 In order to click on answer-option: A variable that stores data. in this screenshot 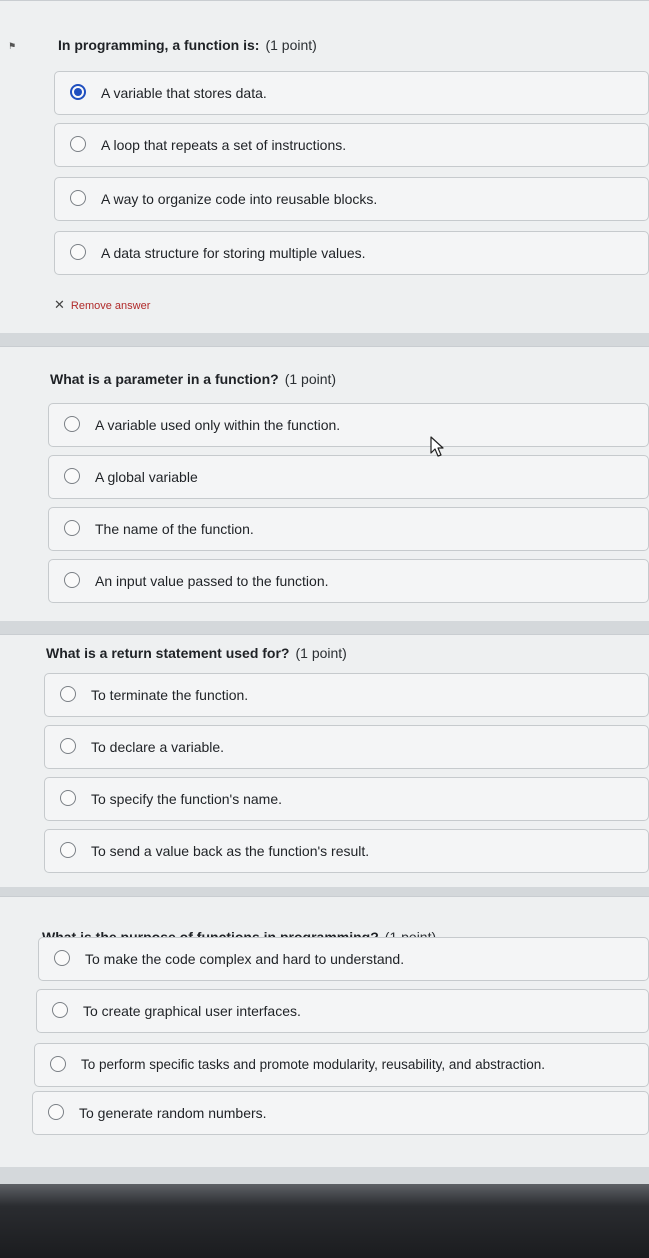, I will do `click(351, 93)`.